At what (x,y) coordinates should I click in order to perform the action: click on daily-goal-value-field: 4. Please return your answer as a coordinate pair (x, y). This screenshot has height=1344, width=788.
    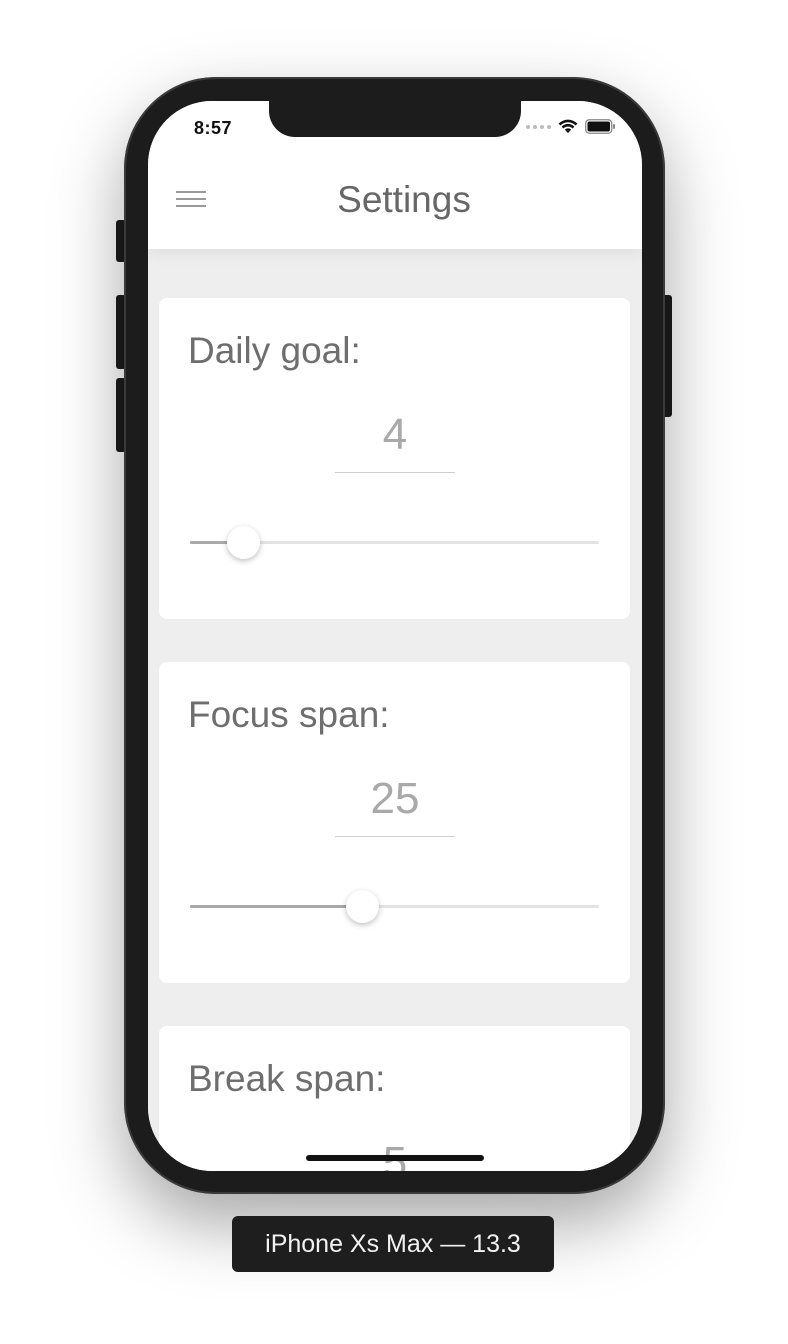
    Looking at the image, I should click on (395, 440).